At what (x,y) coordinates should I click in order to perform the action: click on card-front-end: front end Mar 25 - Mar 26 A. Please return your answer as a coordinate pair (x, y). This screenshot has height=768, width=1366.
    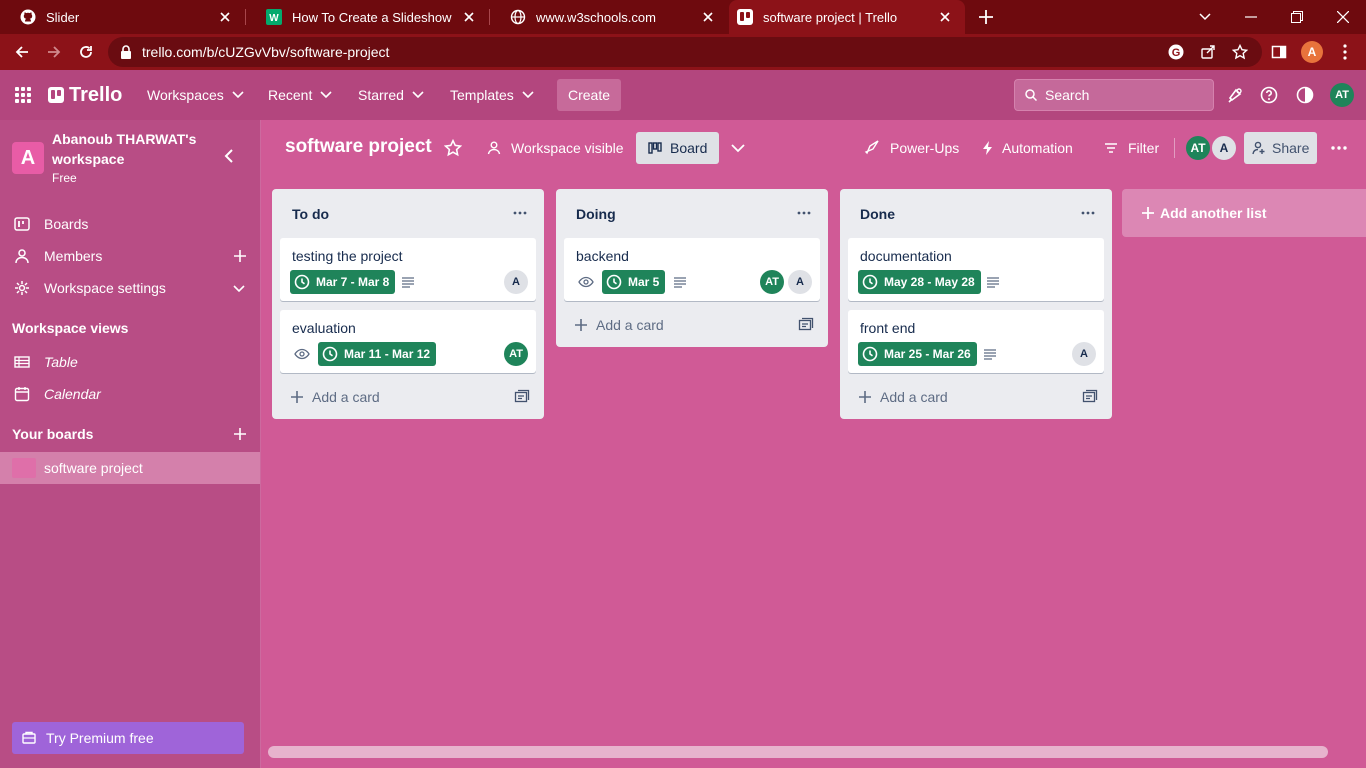
    Looking at the image, I should click on (976, 341).